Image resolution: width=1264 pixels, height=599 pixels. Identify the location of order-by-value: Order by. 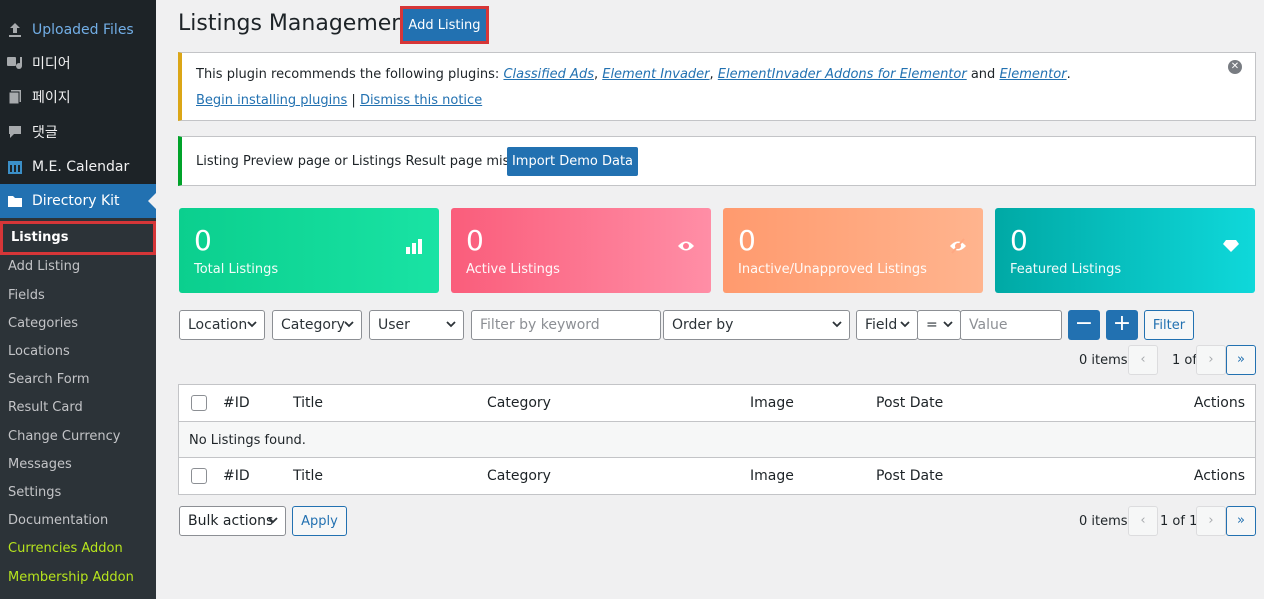
(703, 325).